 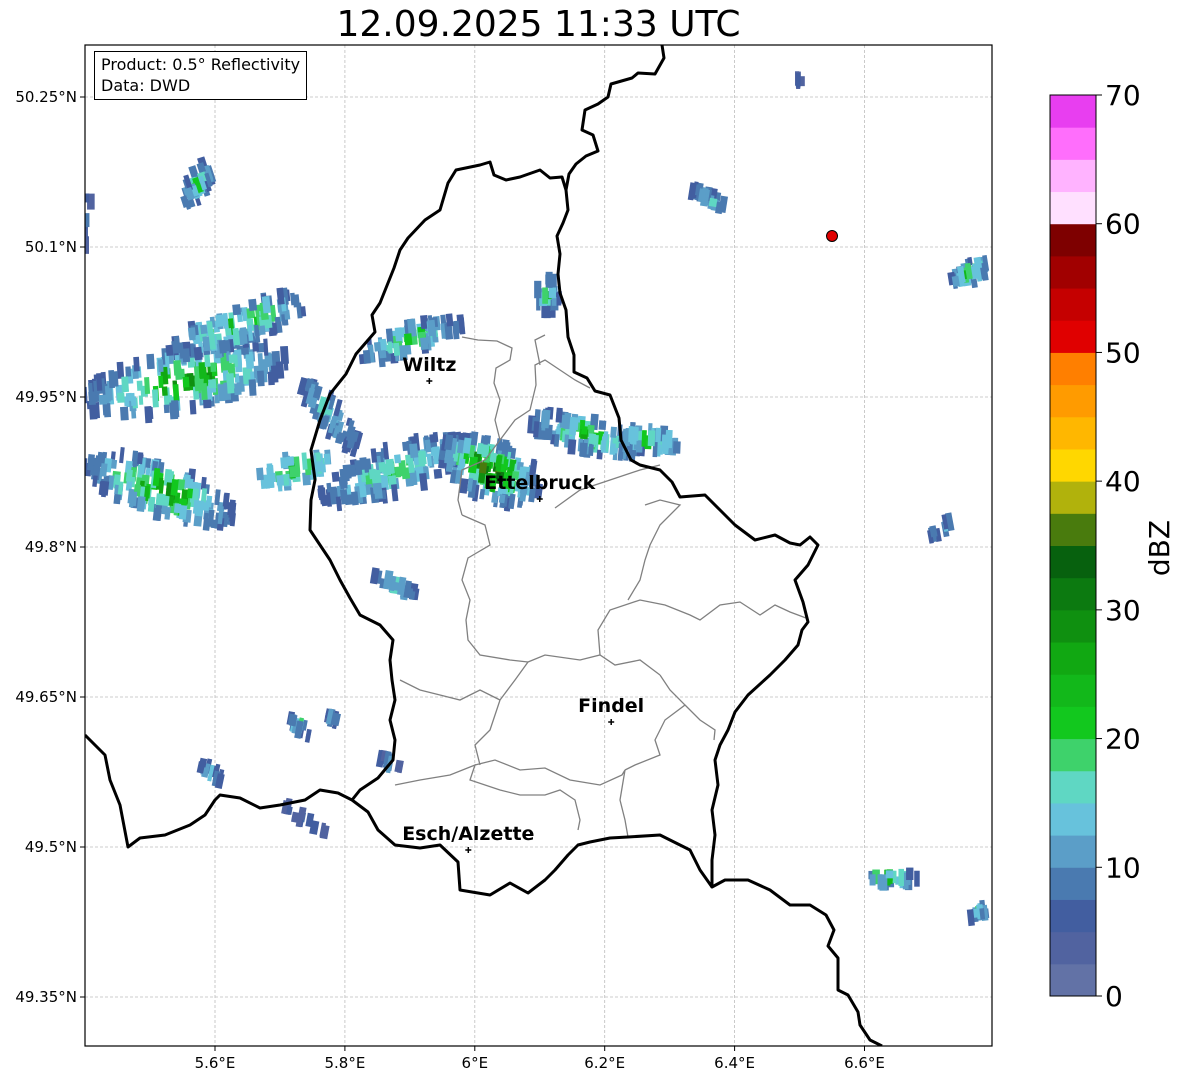 I want to click on info-box: Product: 0.5° Reflectivity Data: DWD, so click(x=201, y=75).